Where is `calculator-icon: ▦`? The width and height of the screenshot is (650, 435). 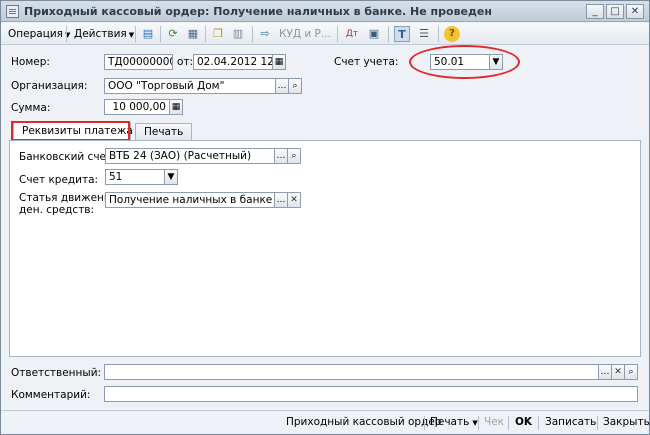 calculator-icon: ▦ is located at coordinates (176, 107).